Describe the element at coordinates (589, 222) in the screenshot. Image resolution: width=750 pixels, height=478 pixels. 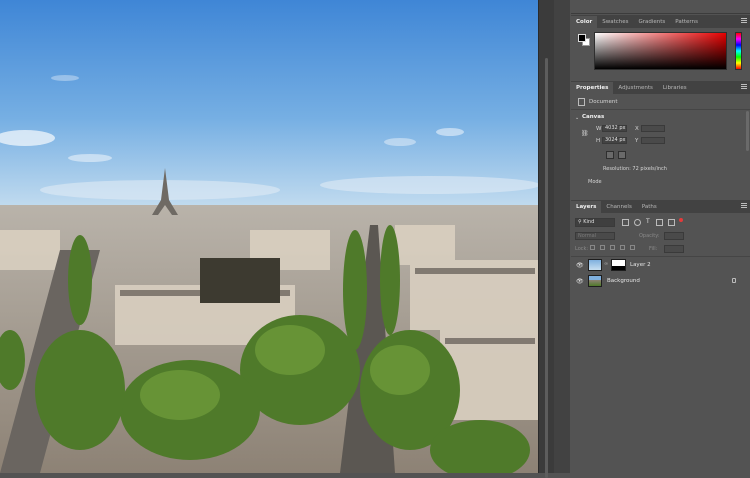
I see `layer-filter-kind: Kind` at that location.